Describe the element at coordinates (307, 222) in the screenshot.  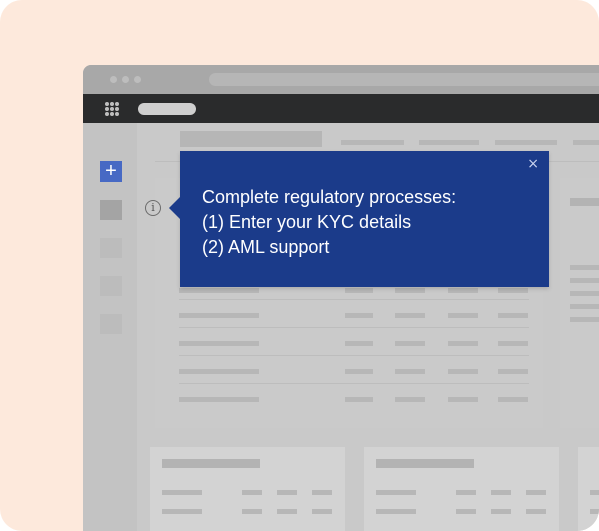
I see `tooltip-line: (1) Enter your KYC details` at that location.